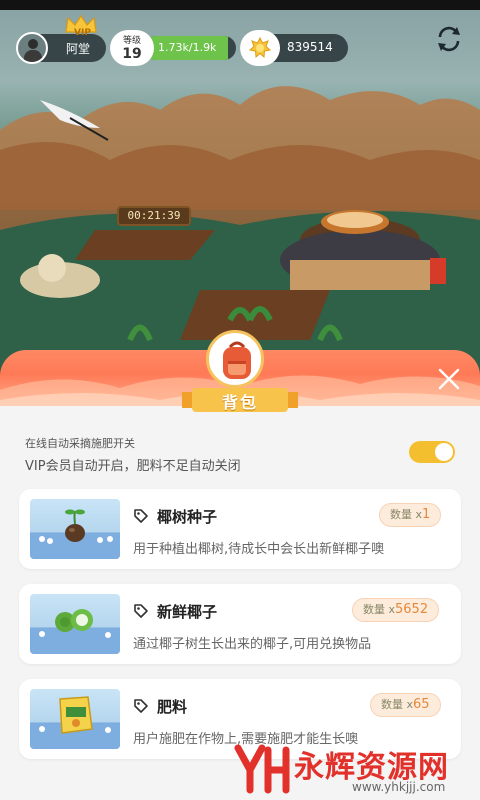  What do you see at coordinates (154, 216) in the screenshot?
I see `crop-timer: 00:21:39` at bounding box center [154, 216].